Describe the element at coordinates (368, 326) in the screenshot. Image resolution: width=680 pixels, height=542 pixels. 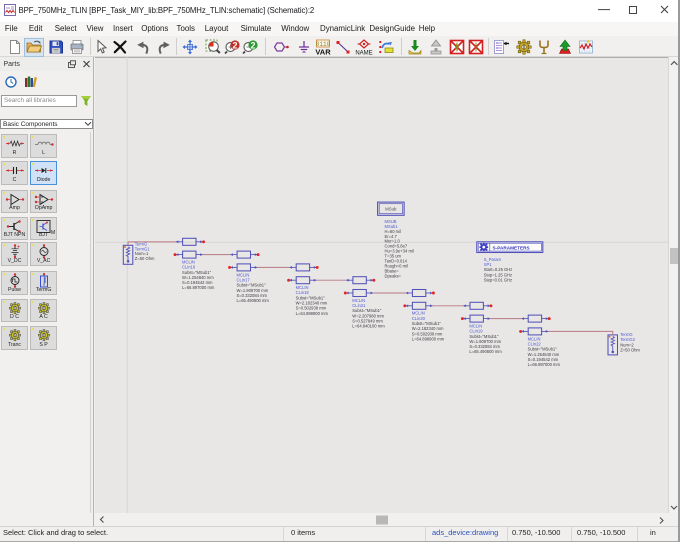
I see `svg-text: L=64.840100 mm` at that location.